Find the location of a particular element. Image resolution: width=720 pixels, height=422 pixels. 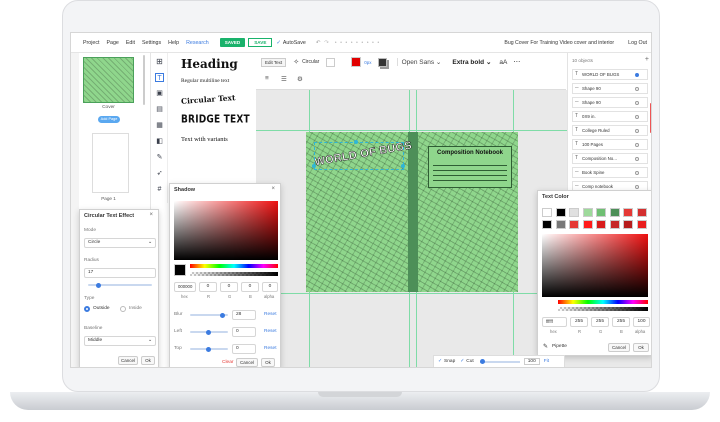

shadow-b-input: 0 is located at coordinates (250, 287).